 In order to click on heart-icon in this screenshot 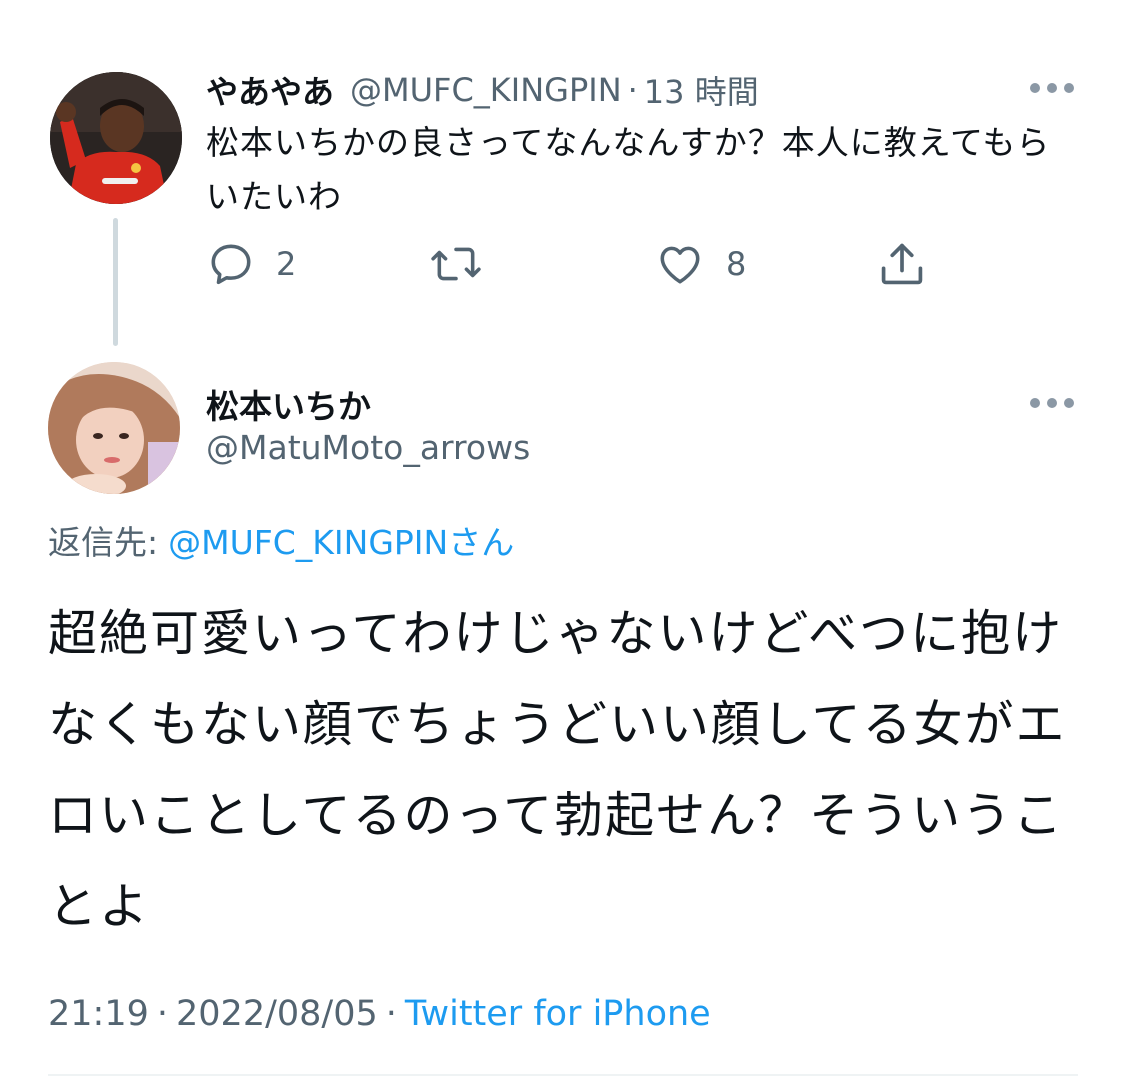, I will do `click(680, 265)`.